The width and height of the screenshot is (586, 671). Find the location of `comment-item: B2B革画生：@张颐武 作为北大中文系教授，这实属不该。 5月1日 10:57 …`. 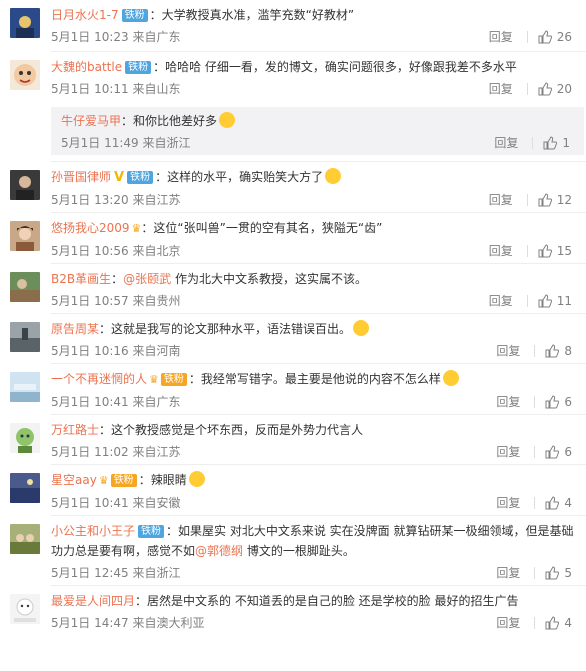

comment-item: B2B革画生：@张颐武 作为北大中文系教授，这实属不该。 5月1日 10:57 … is located at coordinates (293, 288).